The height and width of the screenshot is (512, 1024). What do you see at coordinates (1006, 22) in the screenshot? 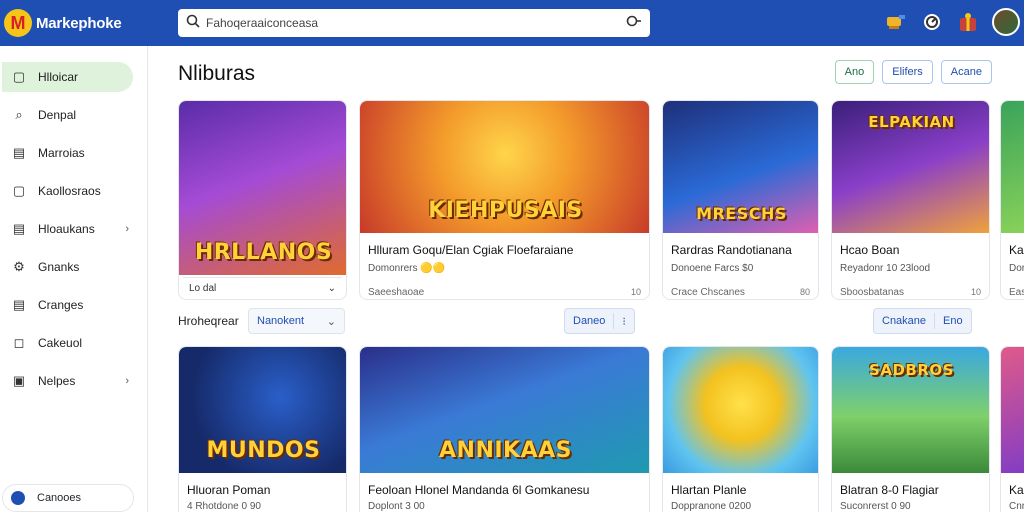
I see `avatar` at bounding box center [1006, 22].